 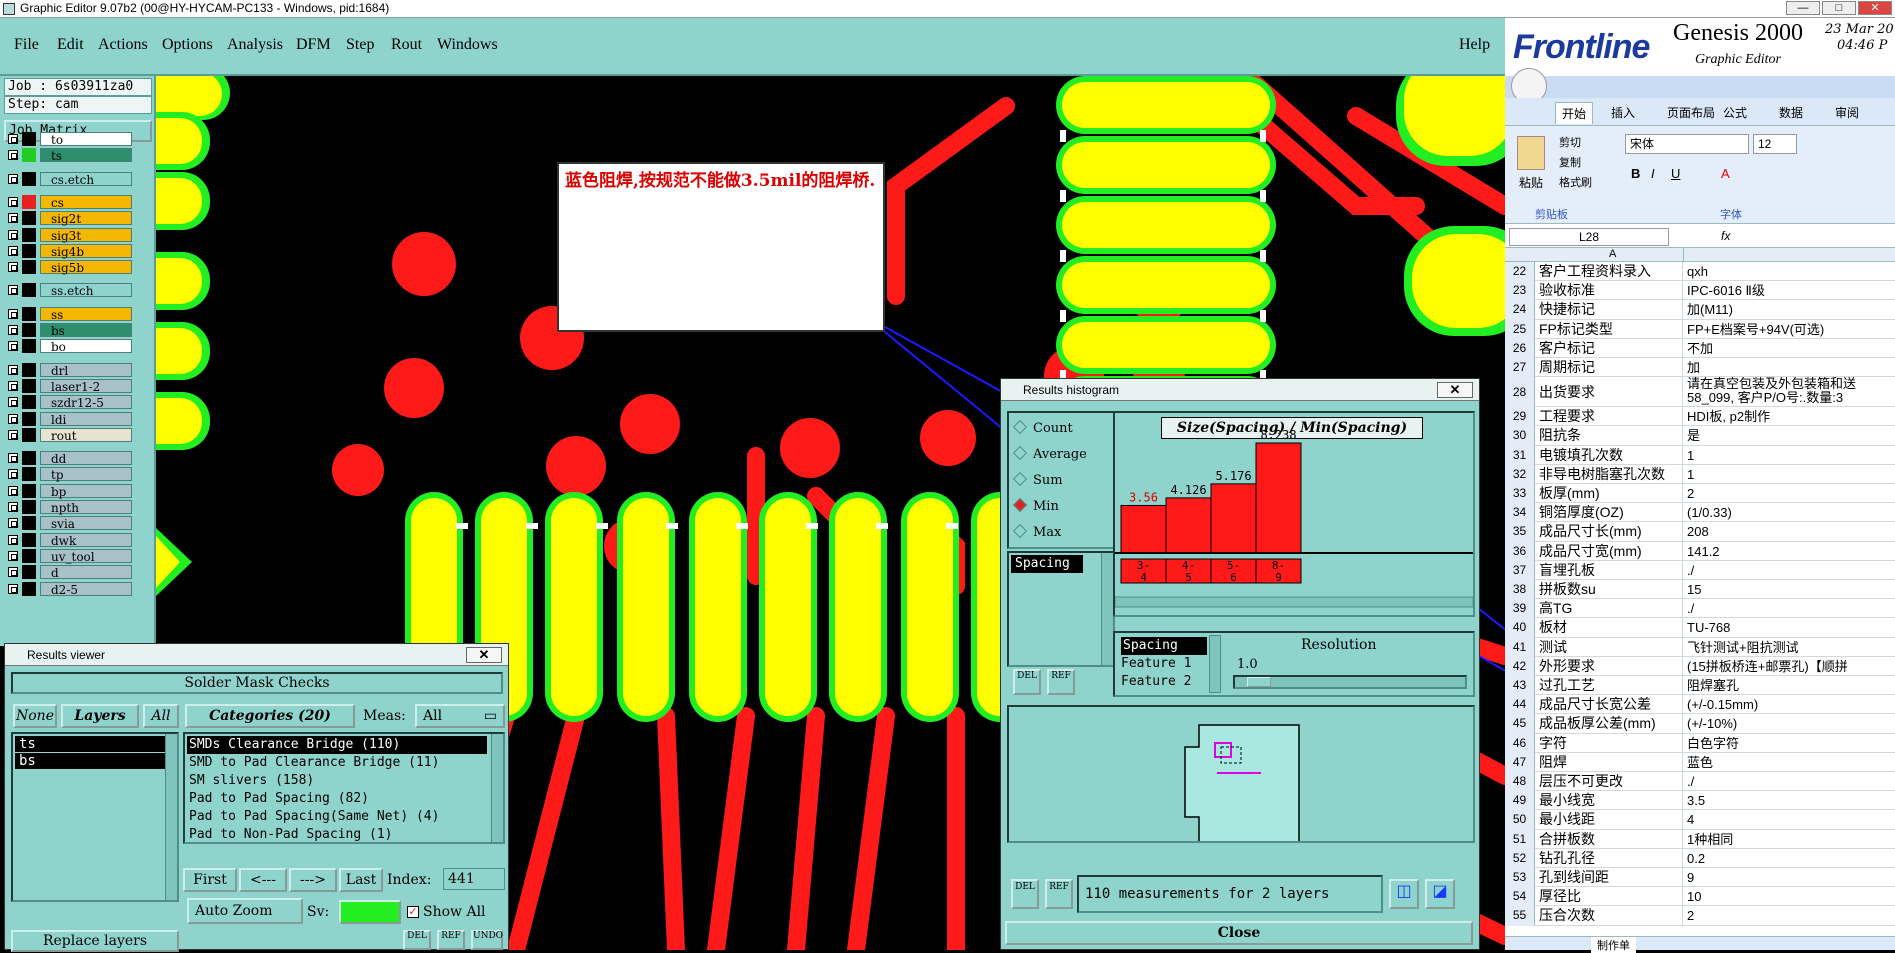 I want to click on option-count: Count, so click(x=1042, y=429).